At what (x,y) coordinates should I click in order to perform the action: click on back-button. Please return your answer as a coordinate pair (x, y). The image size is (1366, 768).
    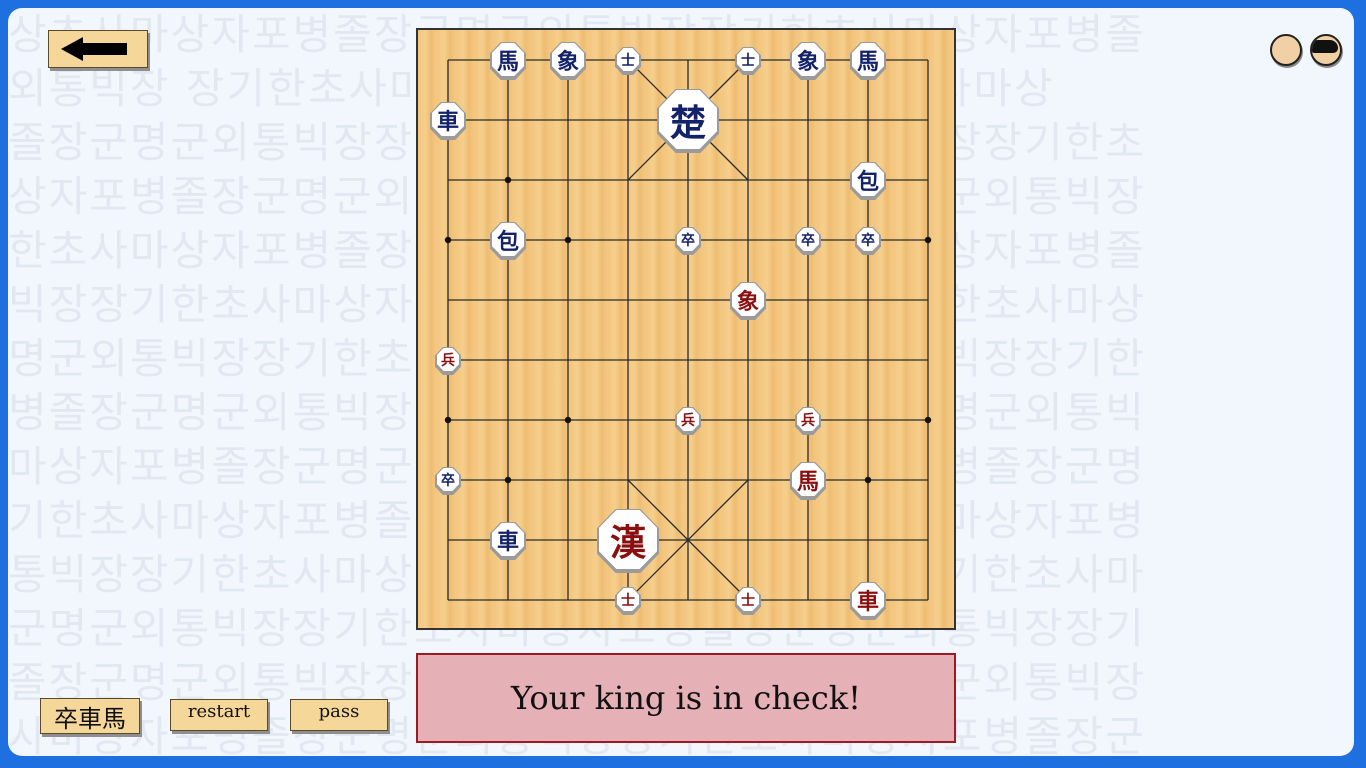
    Looking at the image, I should click on (98, 49).